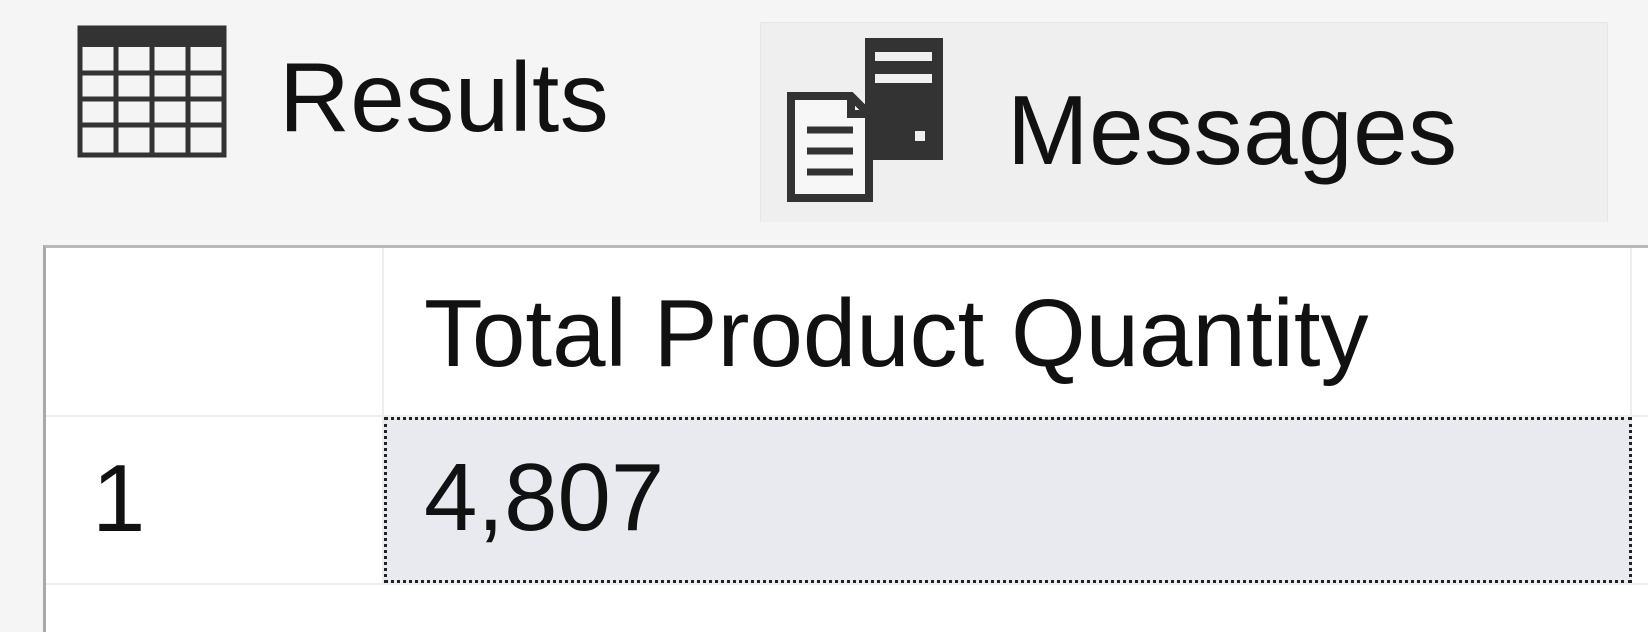  Describe the element at coordinates (544, 497) in the screenshot. I see `total-product-quantity-value: 4,807` at that location.